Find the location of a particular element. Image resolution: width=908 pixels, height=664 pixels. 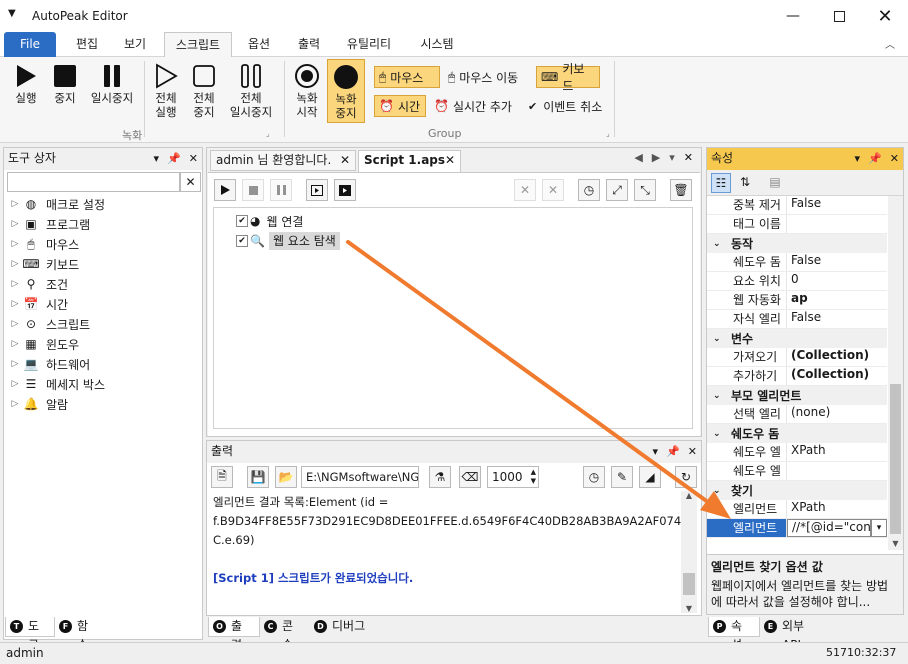

minimize-icon: — is located at coordinates (793, 16).